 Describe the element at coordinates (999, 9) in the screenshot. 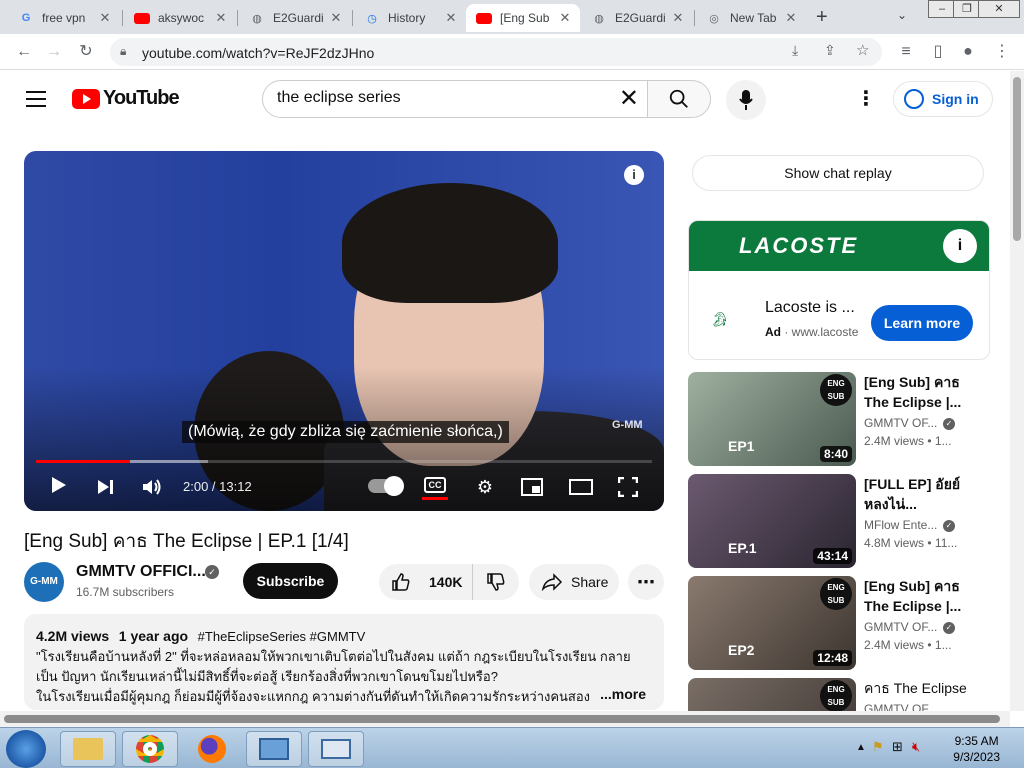

I see `close-window-button: ✕` at that location.